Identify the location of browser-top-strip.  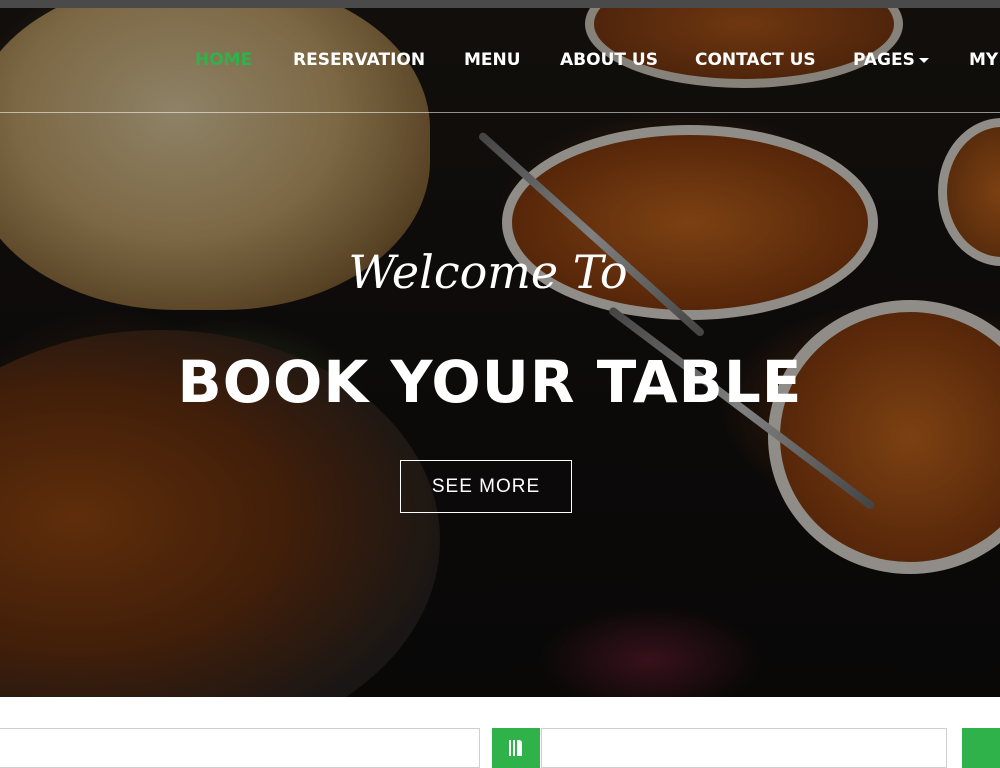
(500, 4).